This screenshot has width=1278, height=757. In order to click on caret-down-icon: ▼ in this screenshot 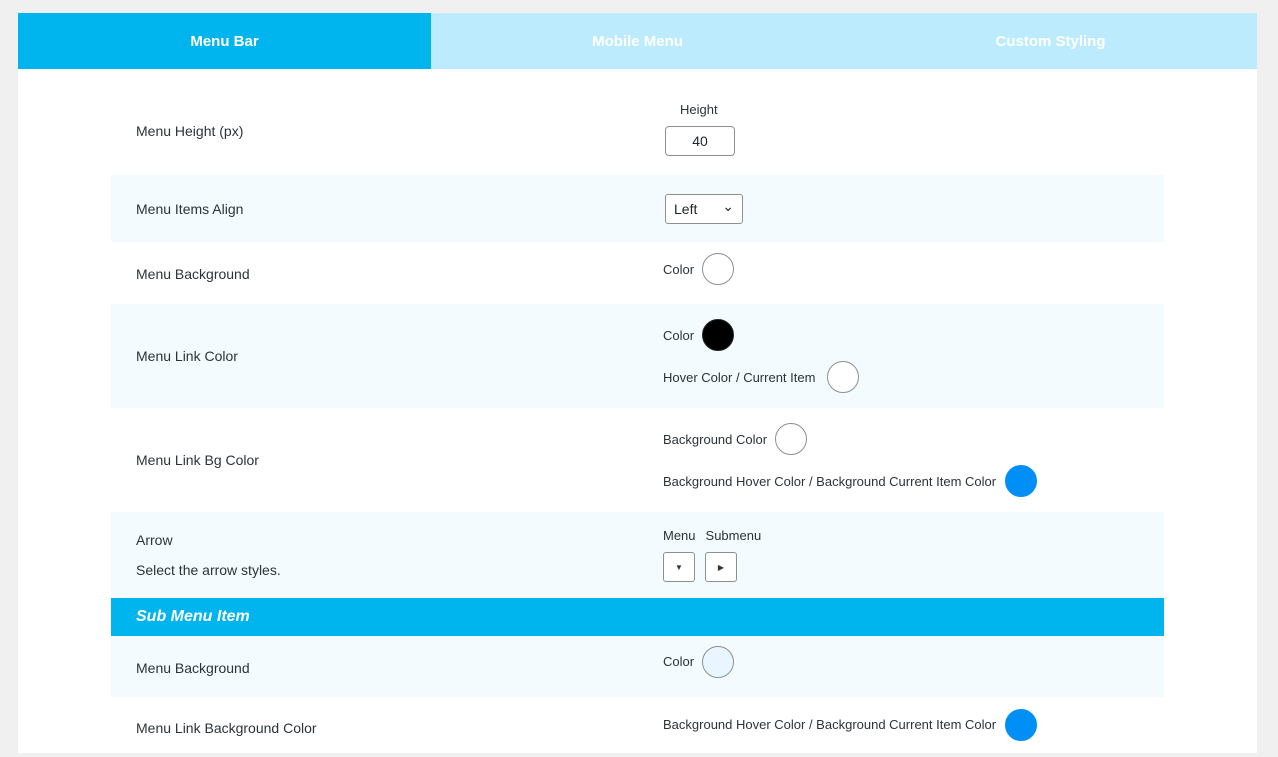, I will do `click(679, 567)`.